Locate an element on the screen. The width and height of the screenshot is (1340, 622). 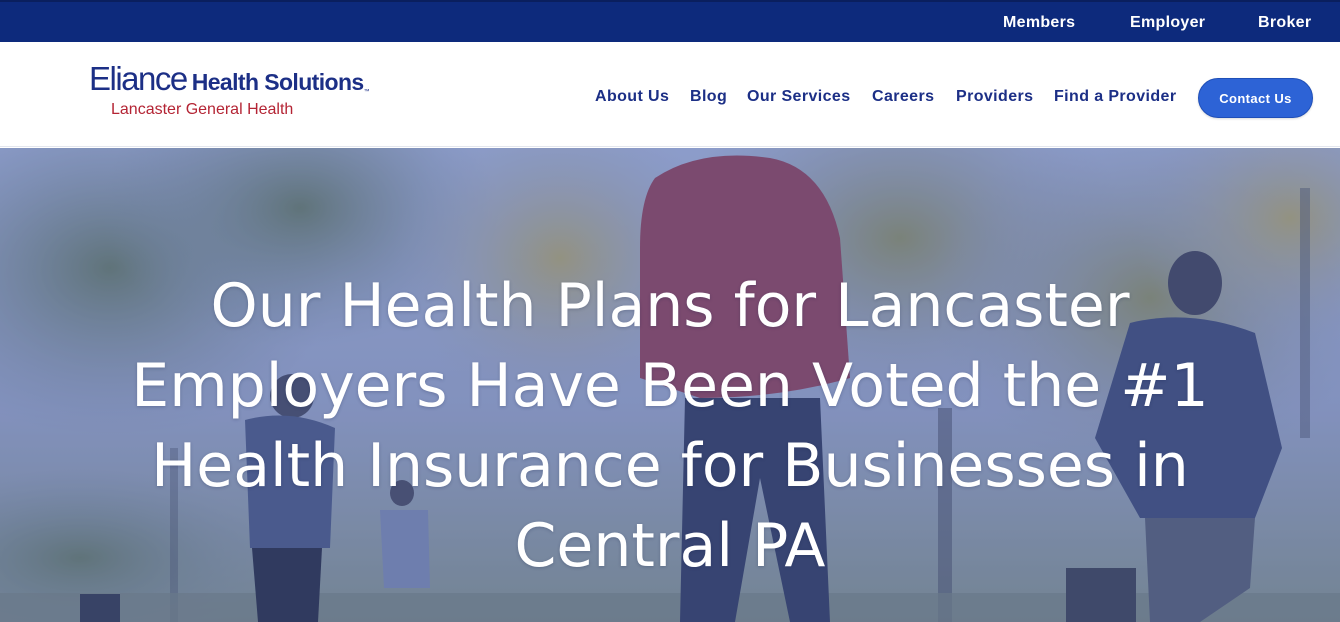
broker-link: Broker is located at coordinates (1284, 23).